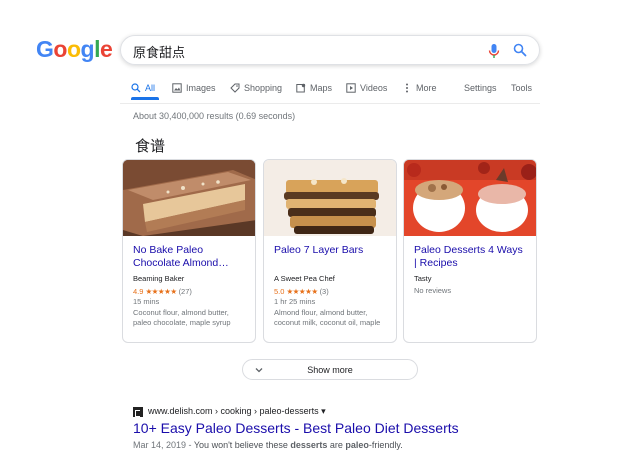  I want to click on snippet-text: You won't believe these, so click(242, 445).